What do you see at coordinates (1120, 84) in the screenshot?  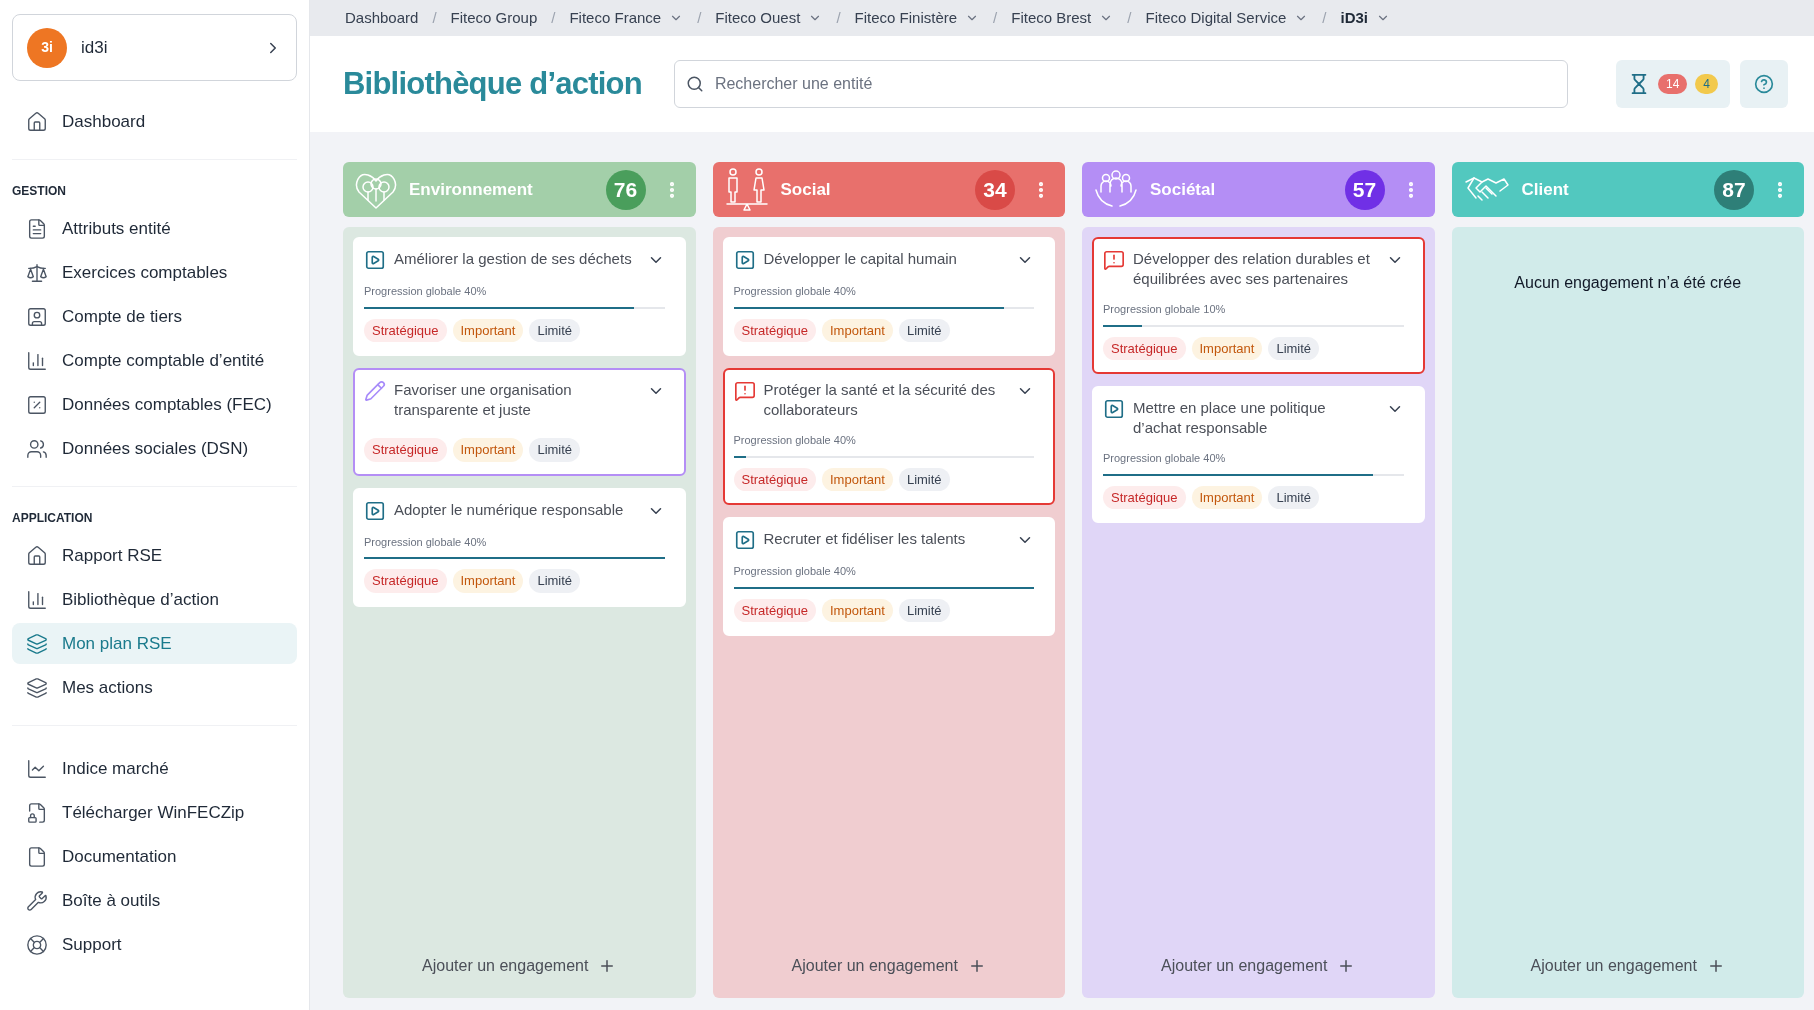 I see `search-field: Rechercher une entité` at bounding box center [1120, 84].